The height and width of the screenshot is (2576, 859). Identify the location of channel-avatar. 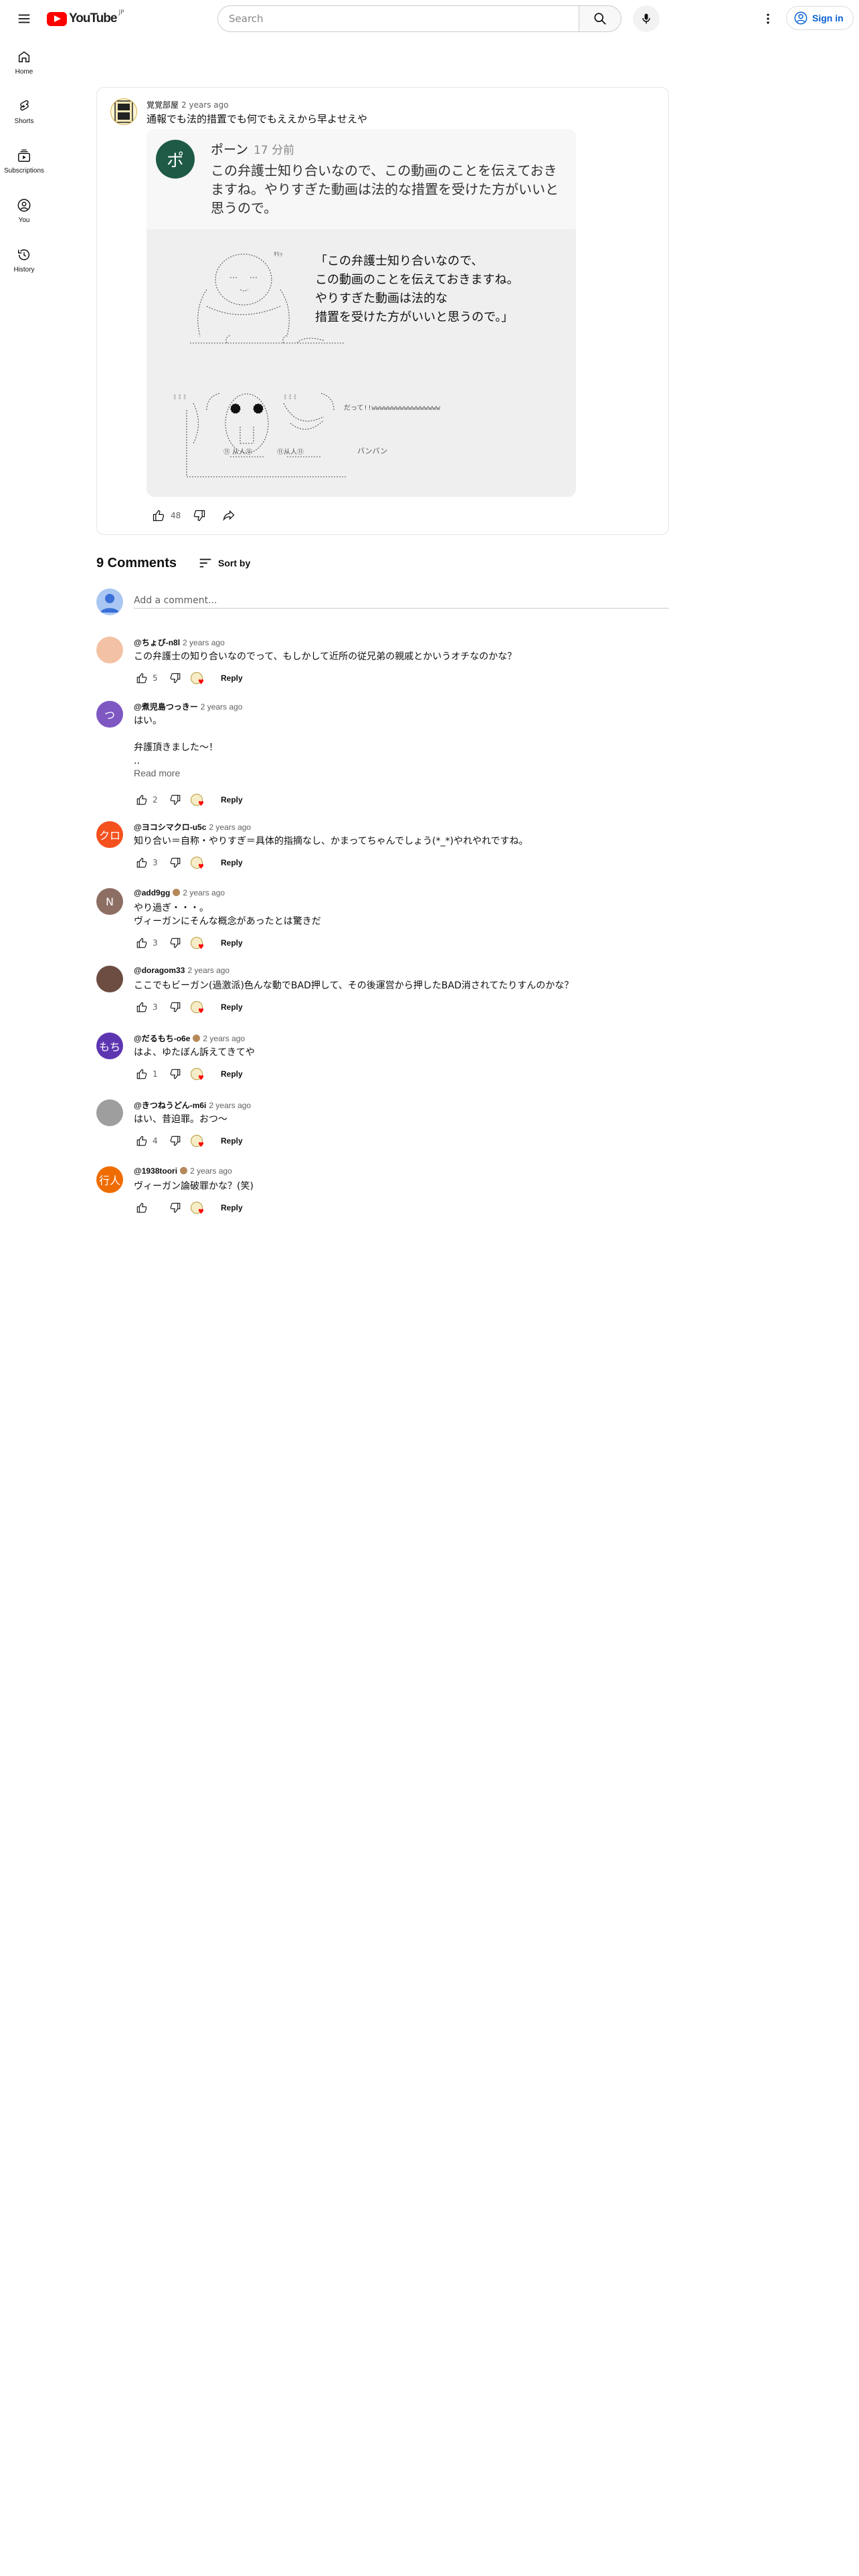
(124, 112).